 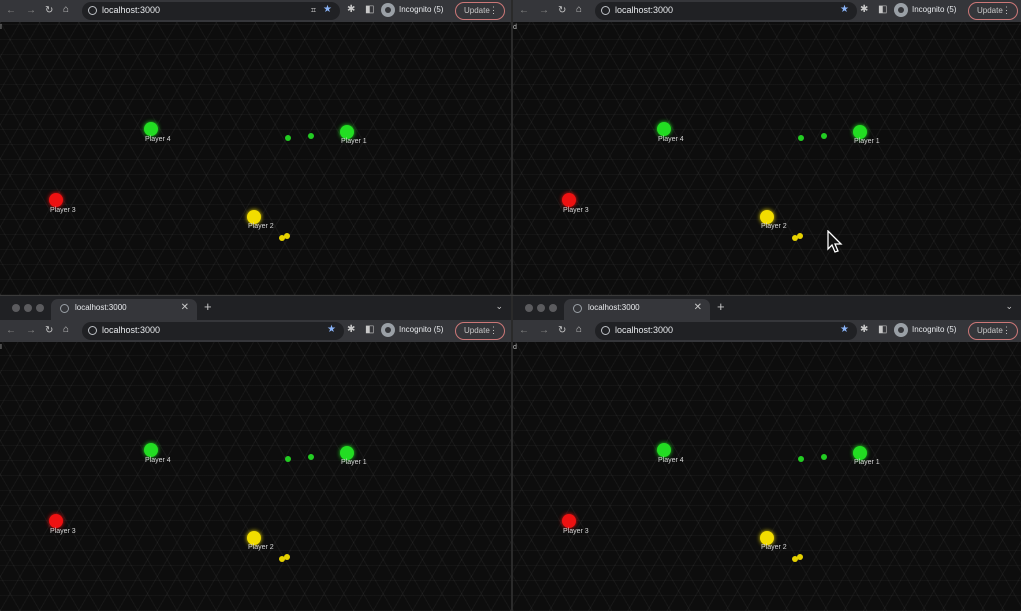 I want to click on qr-code-icon: ⌗, so click(x=313, y=10).